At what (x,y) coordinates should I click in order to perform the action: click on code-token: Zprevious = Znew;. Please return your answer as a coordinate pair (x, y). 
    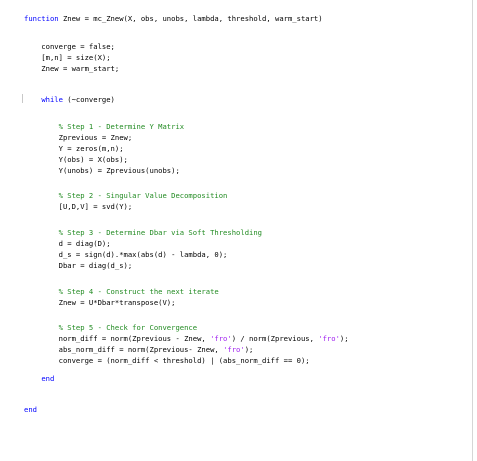
    Looking at the image, I should click on (78, 137).